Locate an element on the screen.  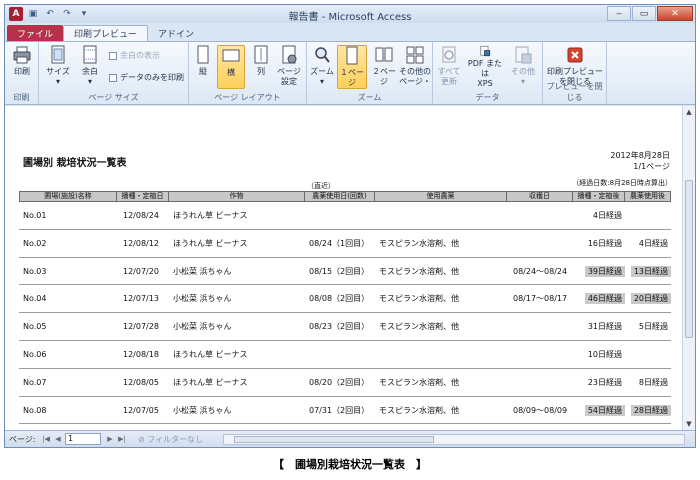
show-margins-option: 余白の表示 is located at coordinates (134, 55).